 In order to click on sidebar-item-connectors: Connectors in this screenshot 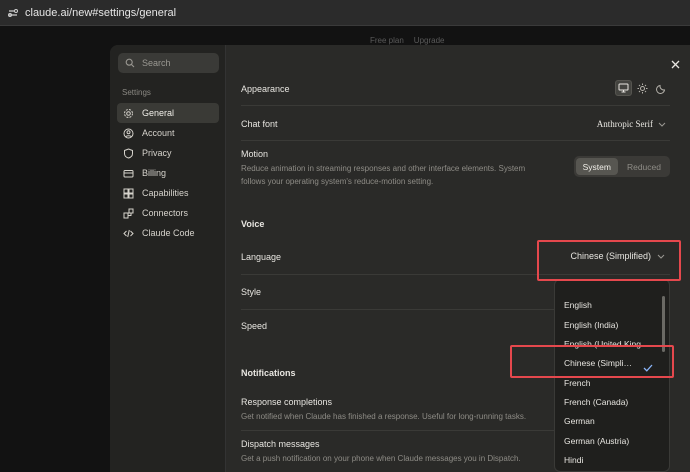, I will do `click(168, 213)`.